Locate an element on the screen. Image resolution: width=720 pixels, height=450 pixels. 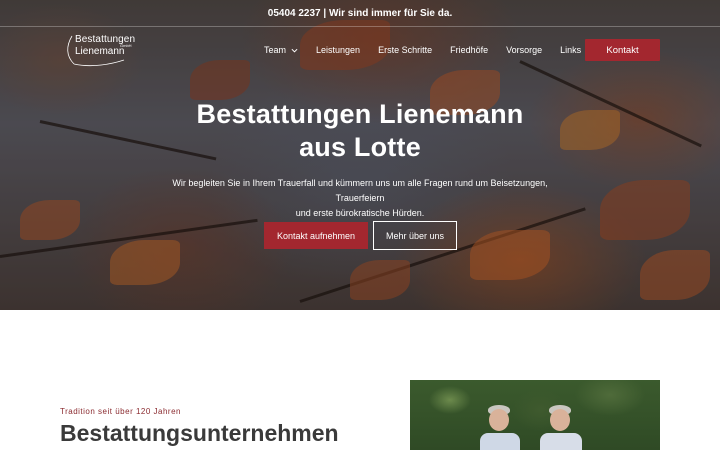
nav-item-leistungen: Leistungen is located at coordinates (338, 50).